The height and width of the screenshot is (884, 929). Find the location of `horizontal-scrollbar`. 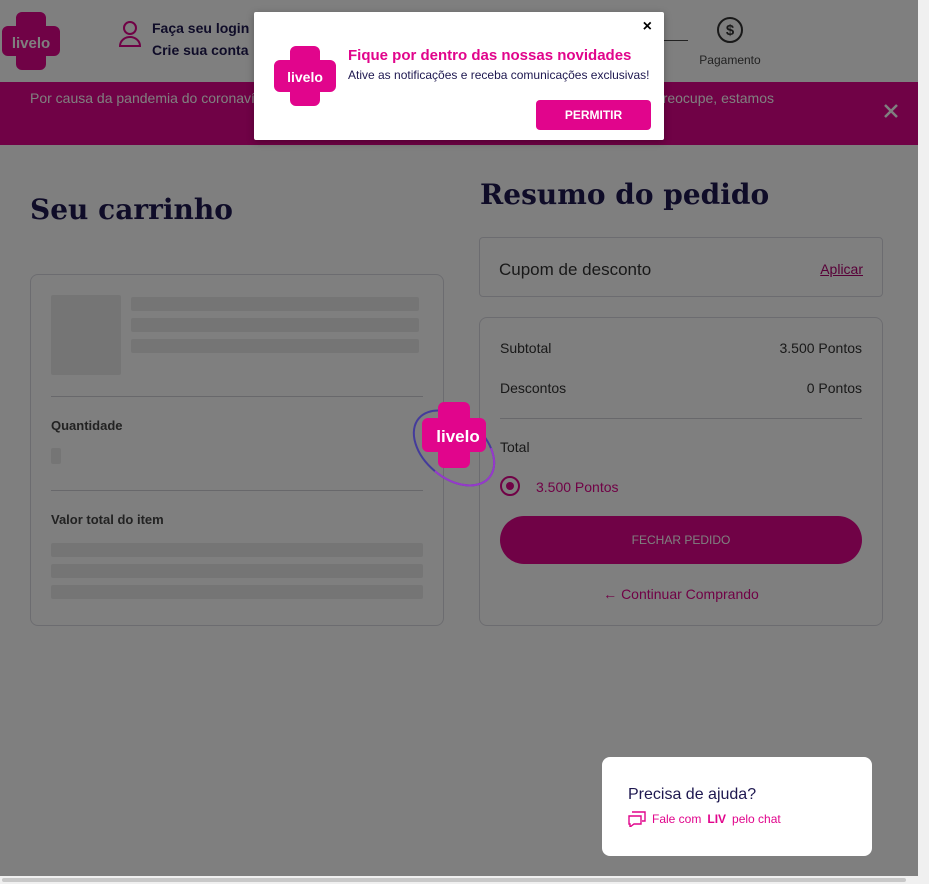

horizontal-scrollbar is located at coordinates (459, 880).